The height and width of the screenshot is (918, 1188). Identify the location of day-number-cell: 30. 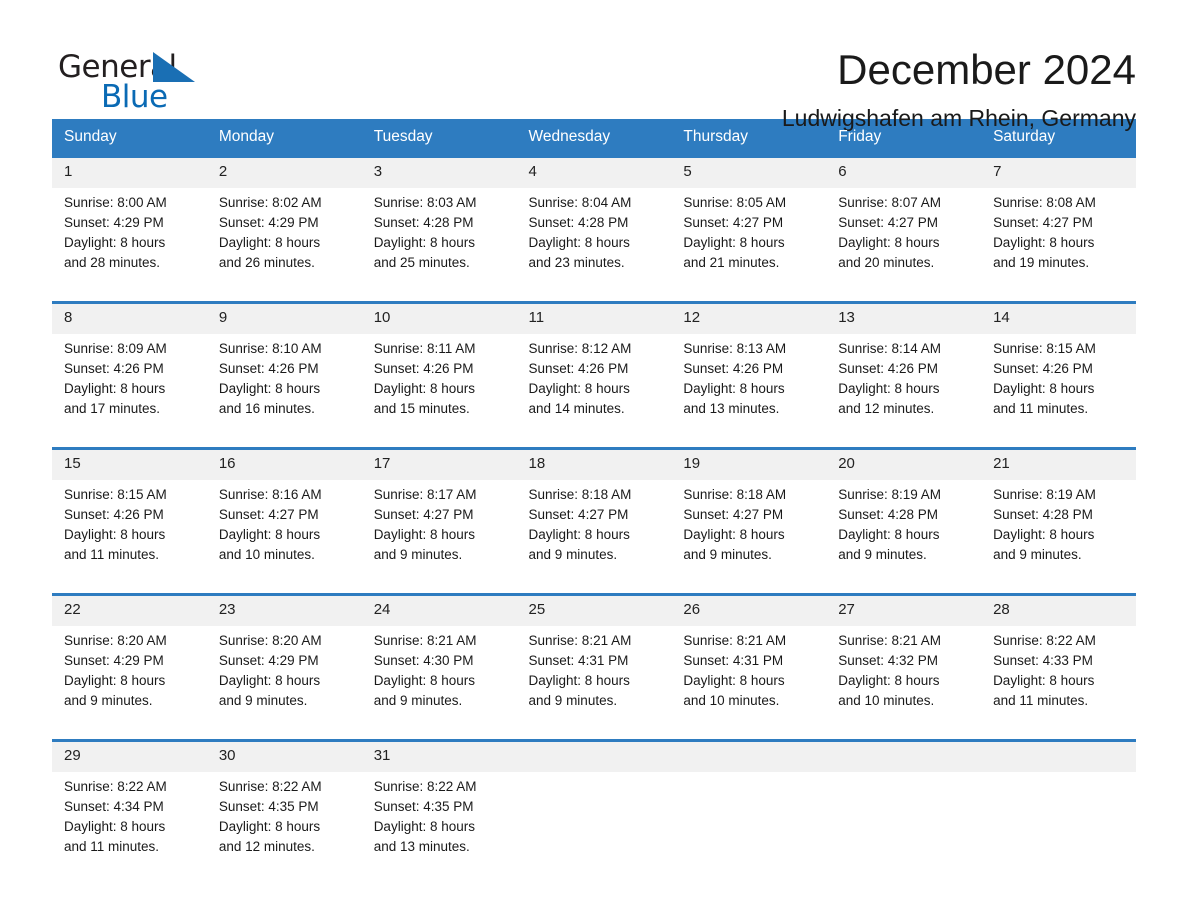
(284, 755).